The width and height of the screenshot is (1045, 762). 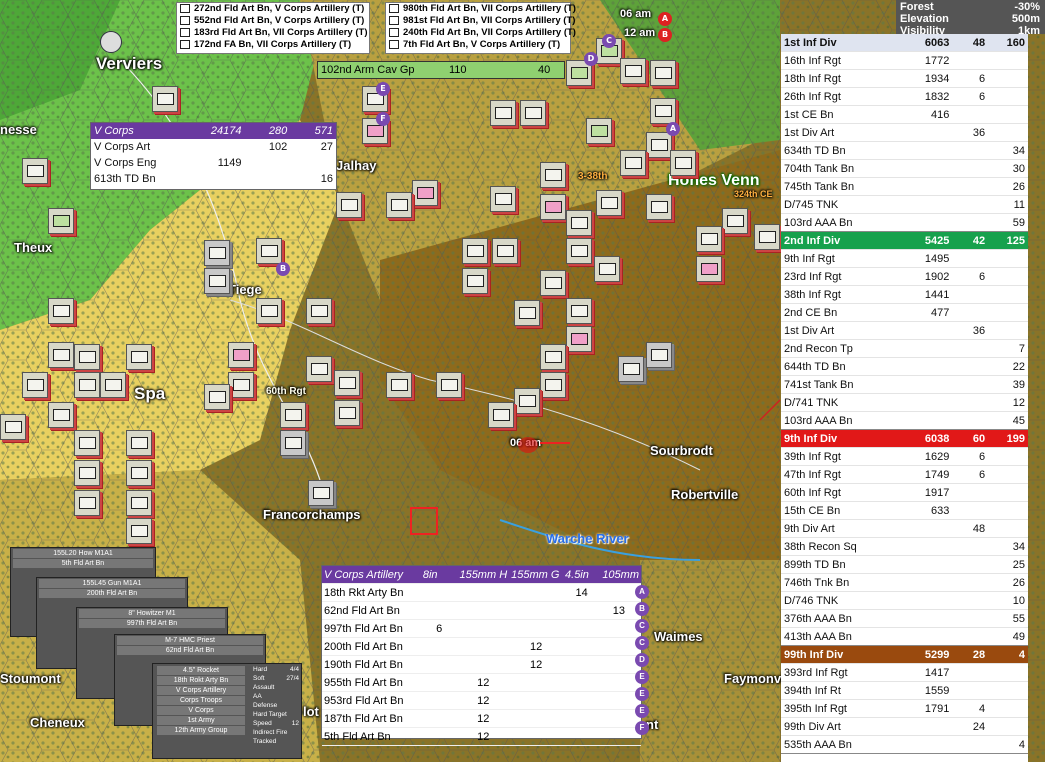 What do you see at coordinates (904, 366) in the screenshot?
I see `unit-row: 644th TD Bn 22` at bounding box center [904, 366].